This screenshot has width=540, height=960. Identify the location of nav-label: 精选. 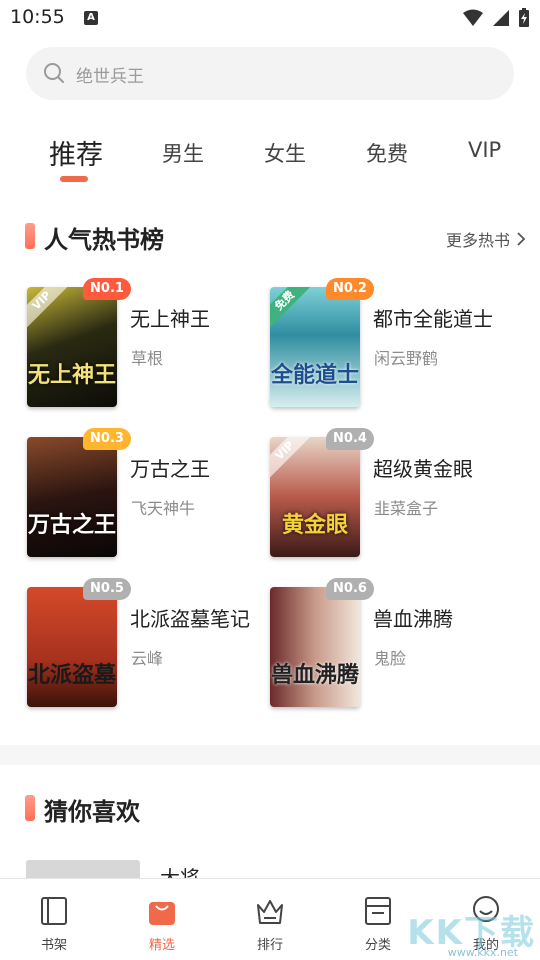
(161, 945).